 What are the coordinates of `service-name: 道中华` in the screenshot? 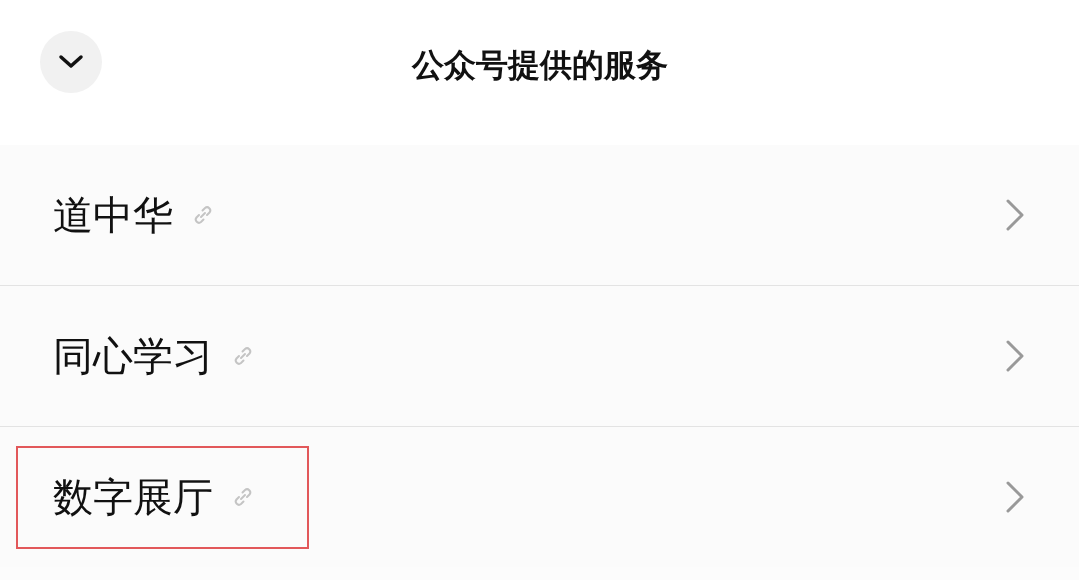 It's located at (113, 215).